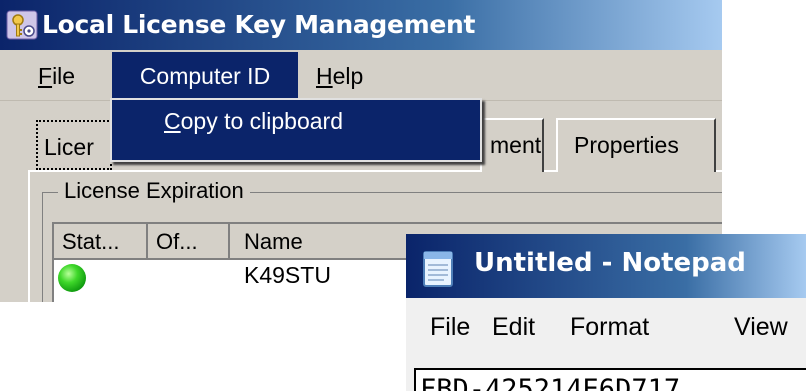  I want to click on notepad-text-area: FBD-425214E6D717, so click(610, 379).